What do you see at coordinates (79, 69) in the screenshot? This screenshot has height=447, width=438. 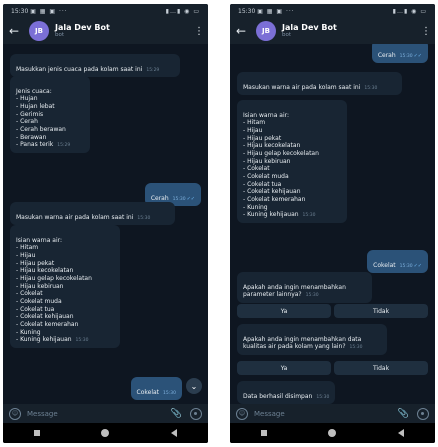 I see `message-text: Masukkan jenis cuaca pada kolam saat ini` at bounding box center [79, 69].